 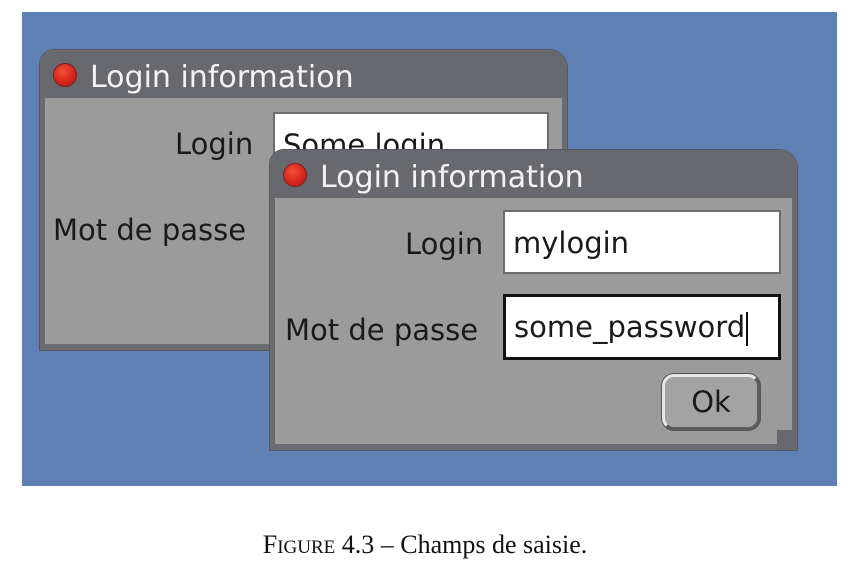 I want to click on caption-text: 4.3 – Champs de saisie., so click(x=464, y=544).